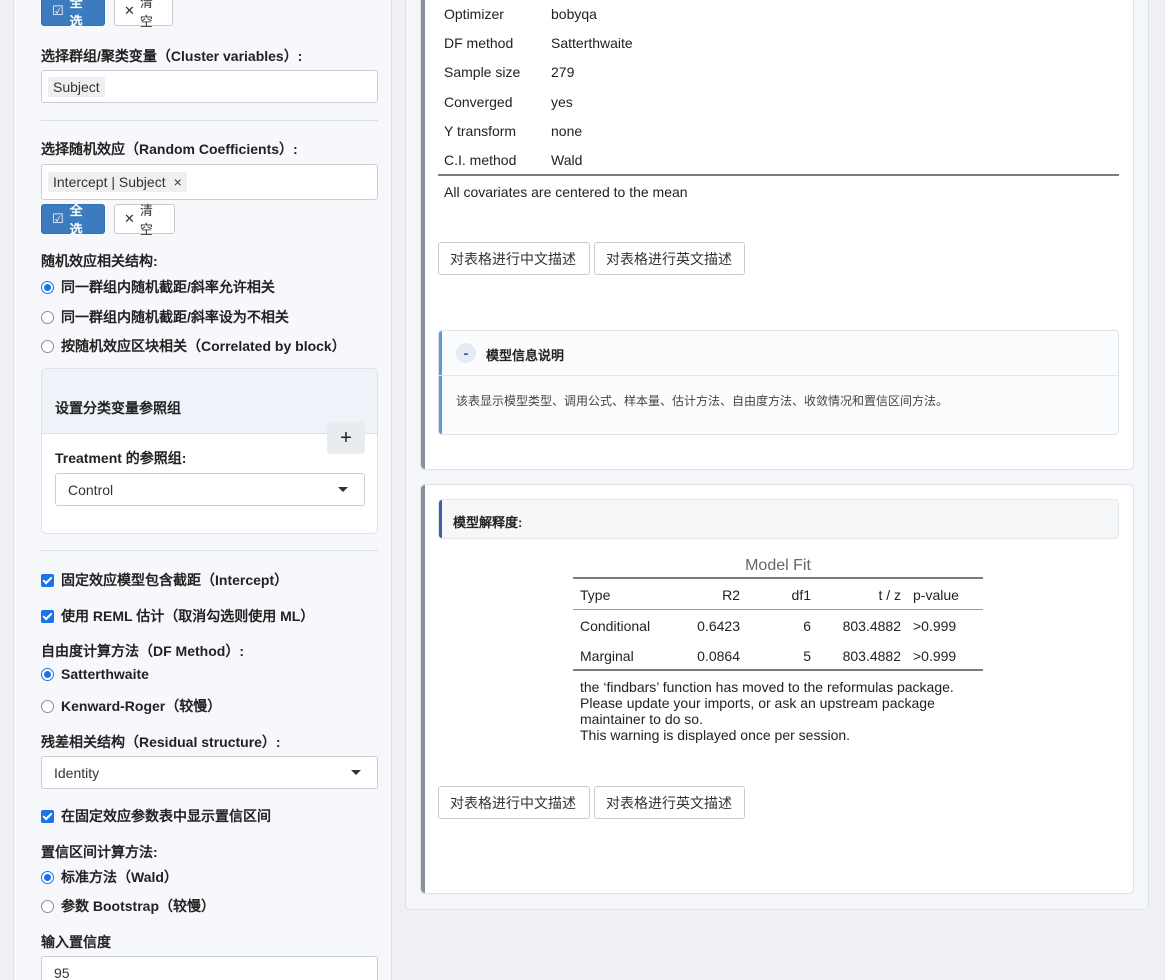 The image size is (1165, 980). I want to click on describe-english-button-2: 对表格进行英文描述, so click(669, 802).